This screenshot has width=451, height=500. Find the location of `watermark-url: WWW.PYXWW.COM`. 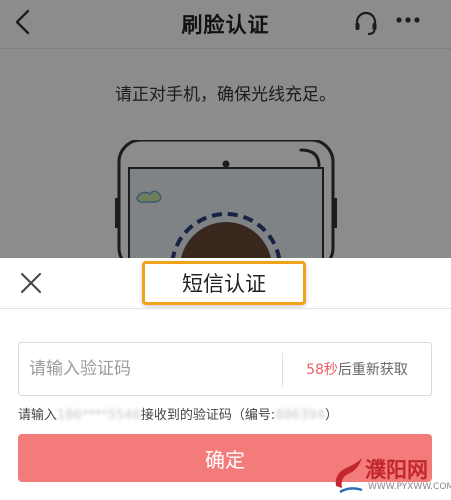

watermark-url: WWW.PYXWW.COM is located at coordinates (409, 487).